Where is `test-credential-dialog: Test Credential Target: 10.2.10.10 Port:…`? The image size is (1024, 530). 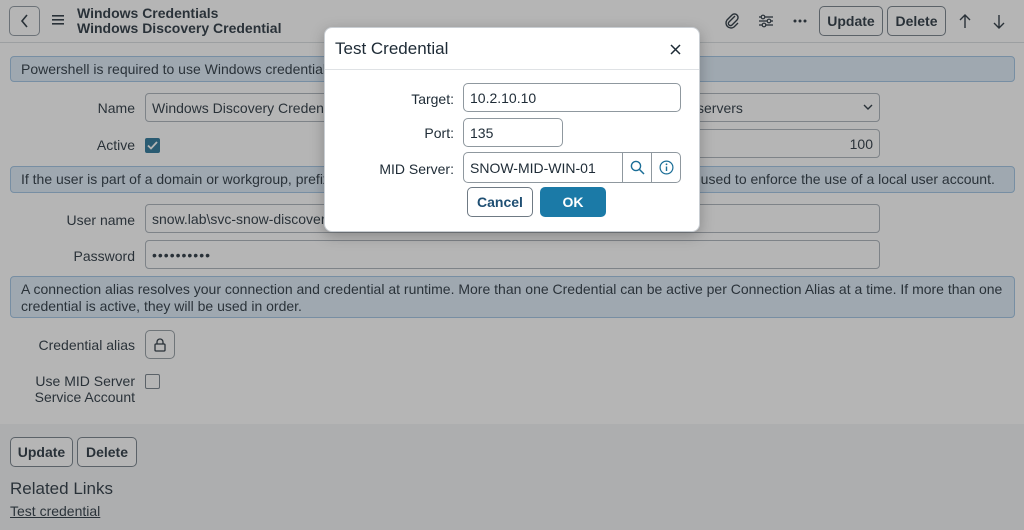 test-credential-dialog: Test Credential Target: 10.2.10.10 Port:… is located at coordinates (512, 129).